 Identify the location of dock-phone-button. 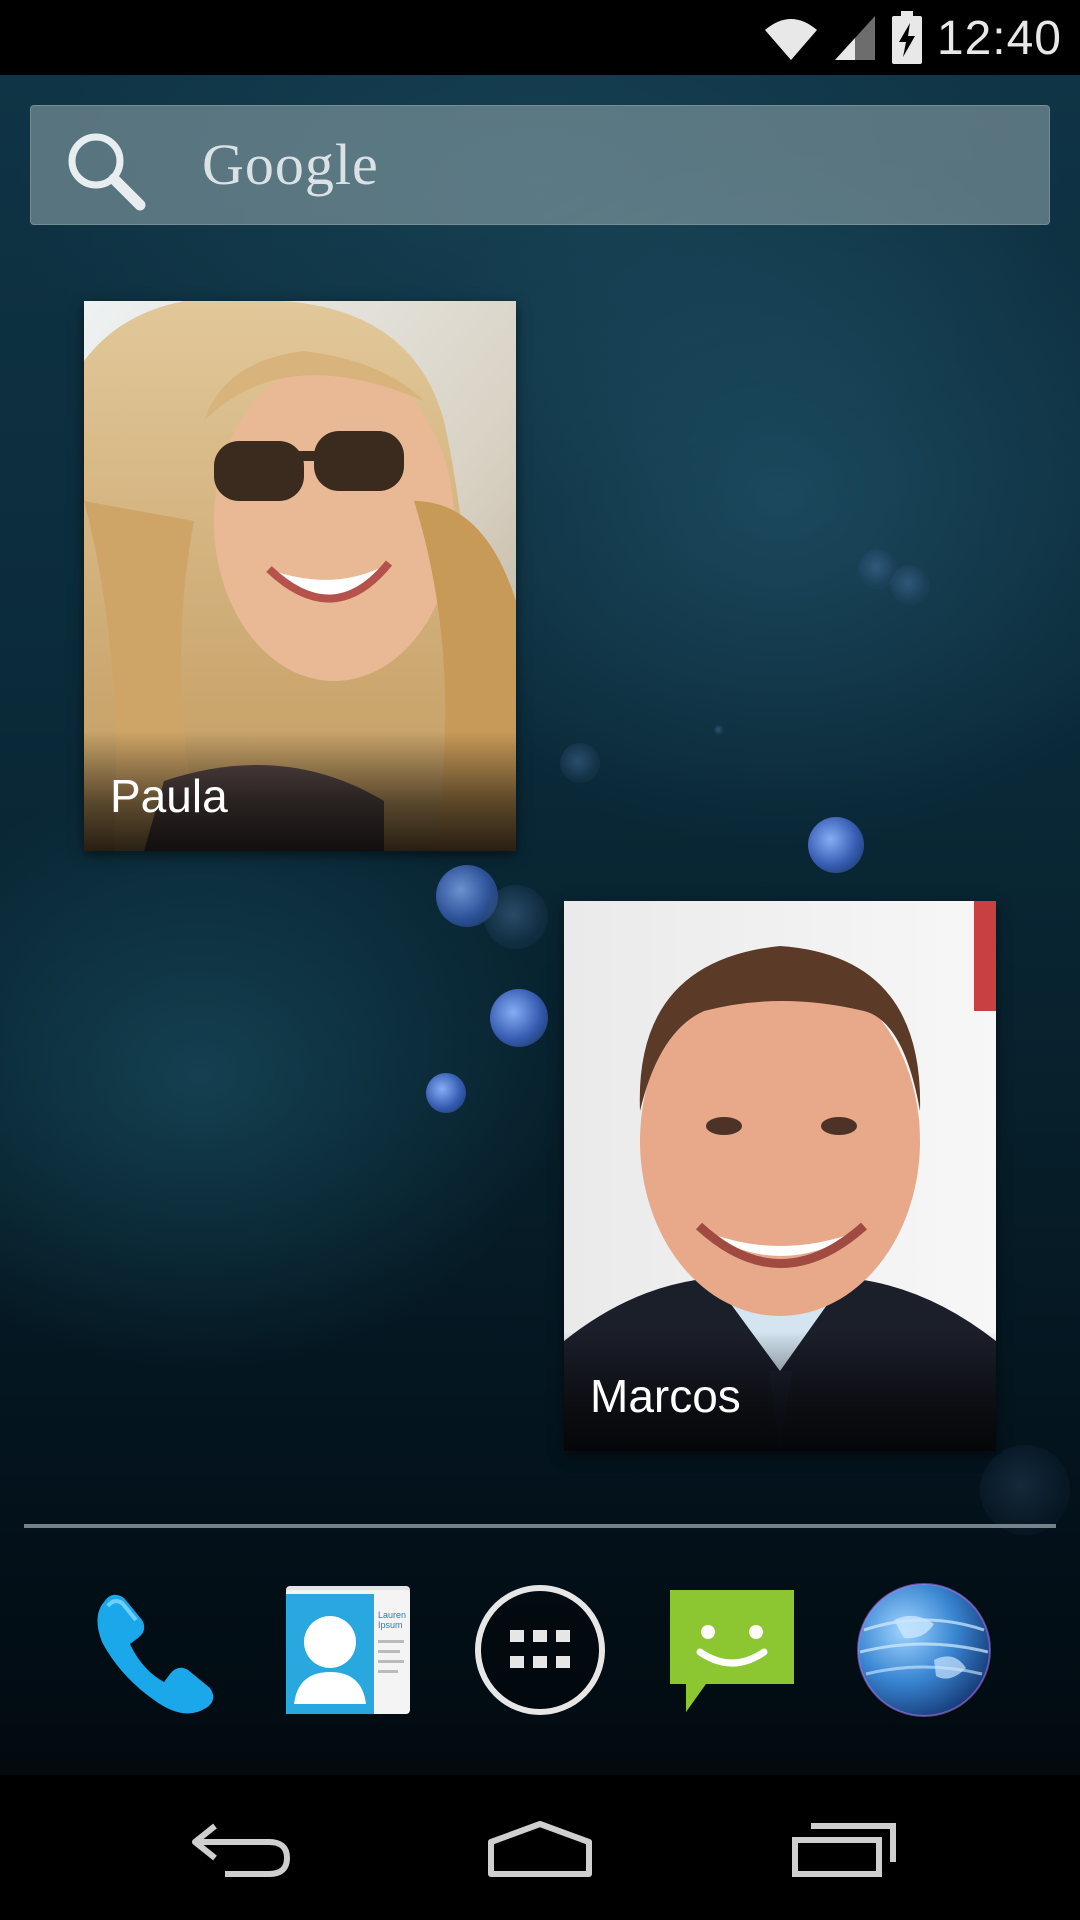
(154, 1650).